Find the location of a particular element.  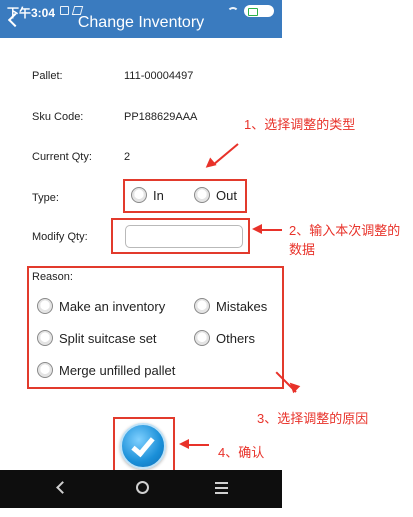

reason-merge-pallet-label: Merge unfilled pallet is located at coordinates (117, 370).